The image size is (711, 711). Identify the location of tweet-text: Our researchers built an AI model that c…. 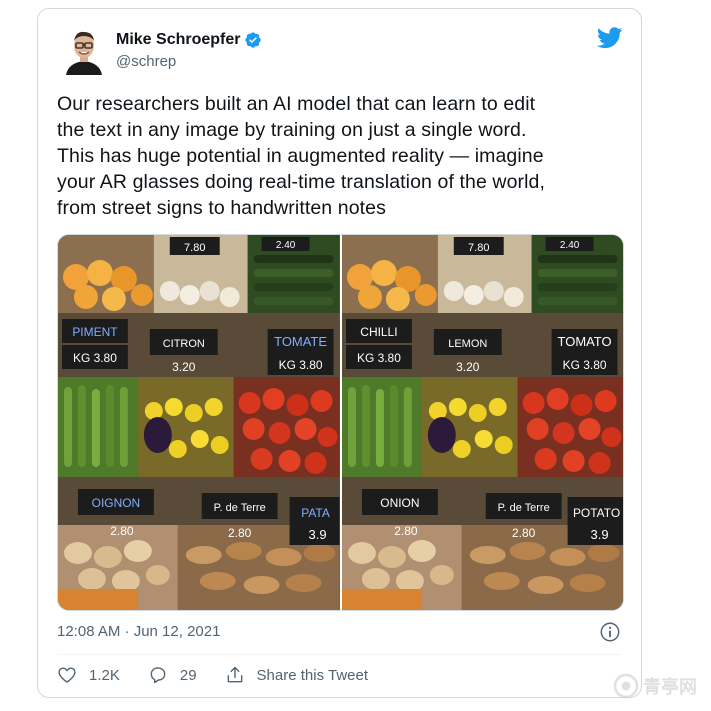
(301, 156).